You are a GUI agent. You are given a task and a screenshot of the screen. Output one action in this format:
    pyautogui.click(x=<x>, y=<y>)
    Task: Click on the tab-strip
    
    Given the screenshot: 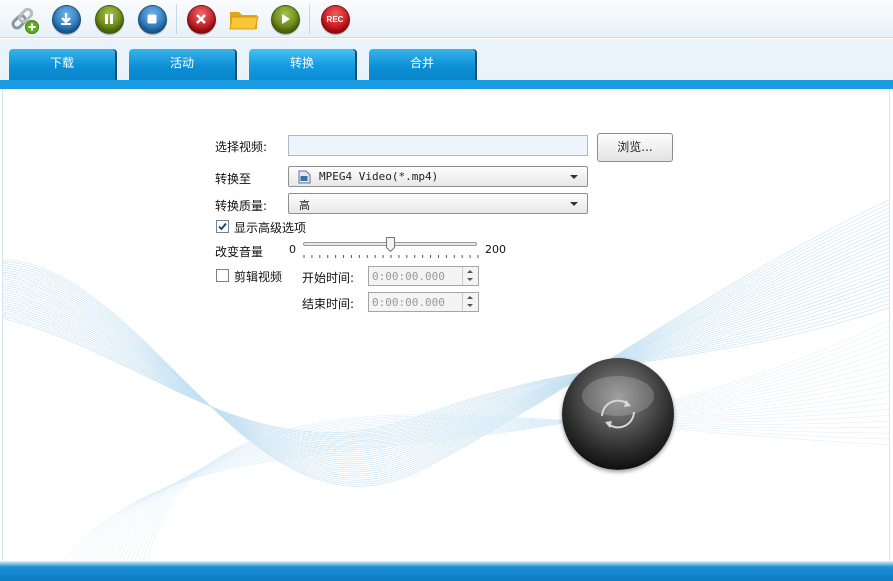 What is the action you would take?
    pyautogui.click(x=446, y=84)
    